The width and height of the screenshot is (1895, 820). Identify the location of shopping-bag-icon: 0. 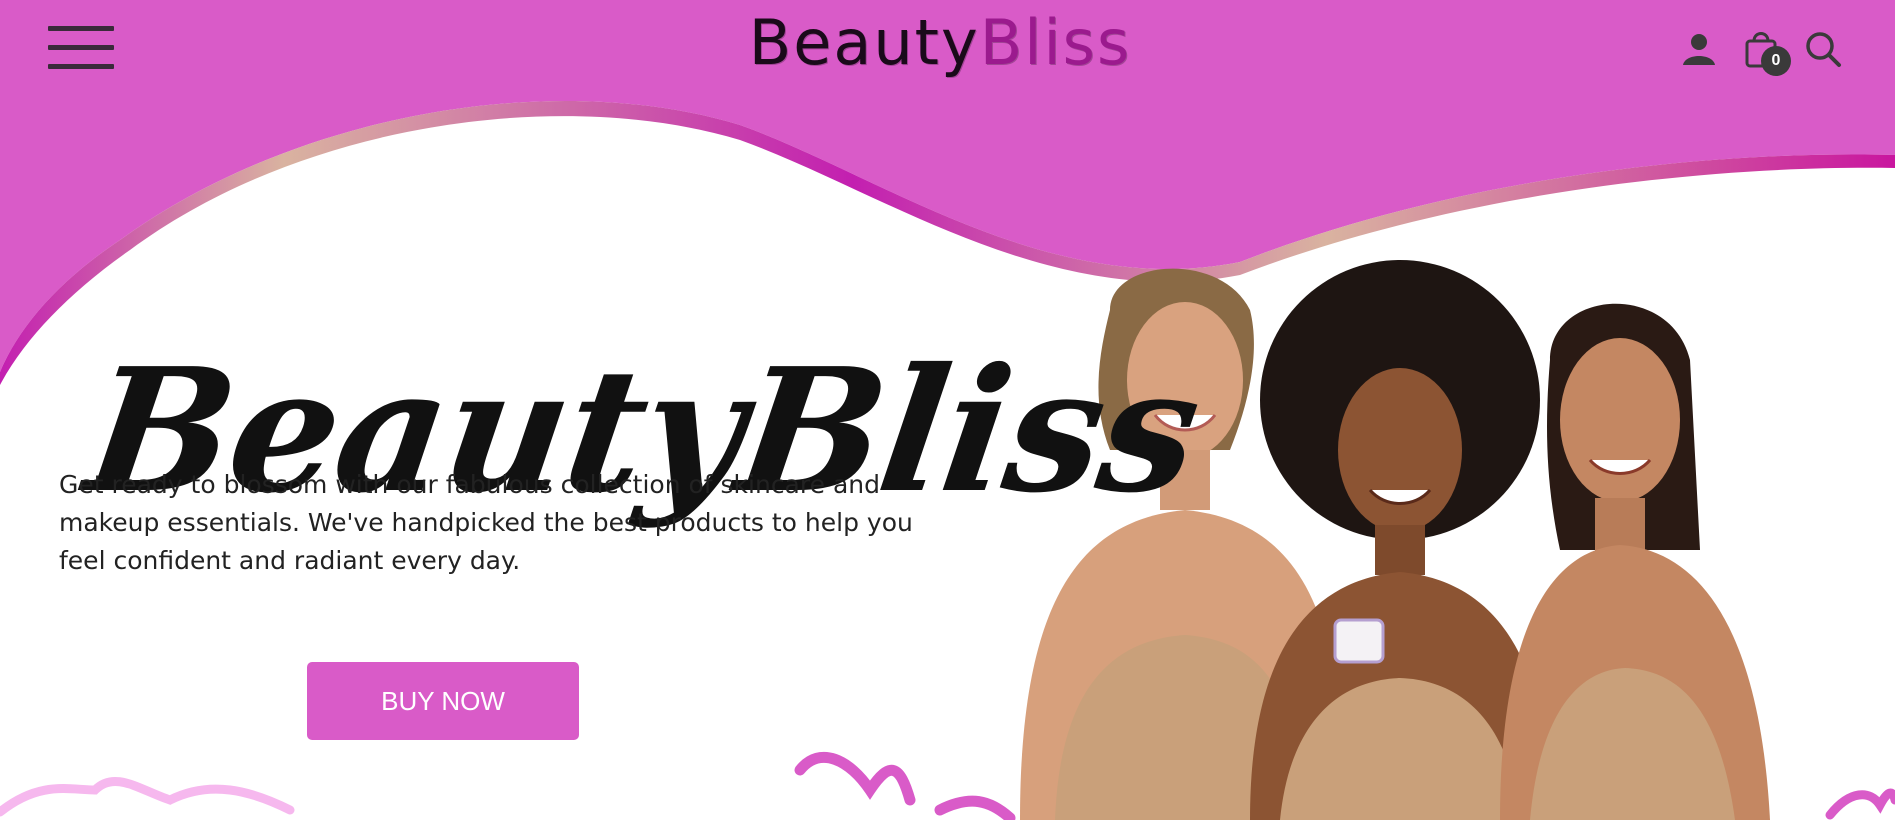
(1766, 52).